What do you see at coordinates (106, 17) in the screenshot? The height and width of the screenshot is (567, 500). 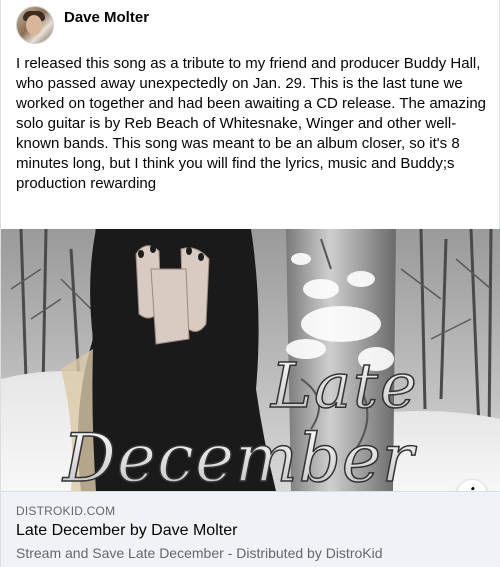 I see `author-name: Dave Molter` at bounding box center [106, 17].